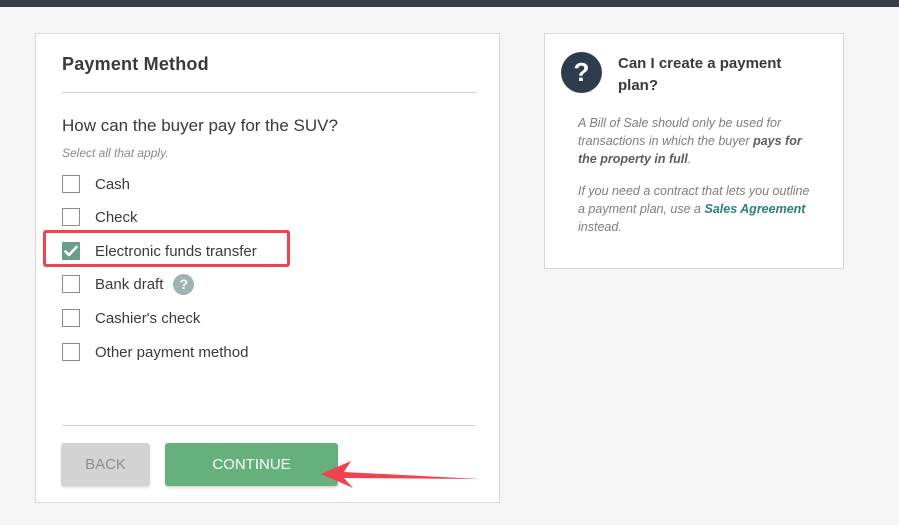 The image size is (899, 525). Describe the element at coordinates (148, 318) in the screenshot. I see `option-label: Cashier's check` at that location.